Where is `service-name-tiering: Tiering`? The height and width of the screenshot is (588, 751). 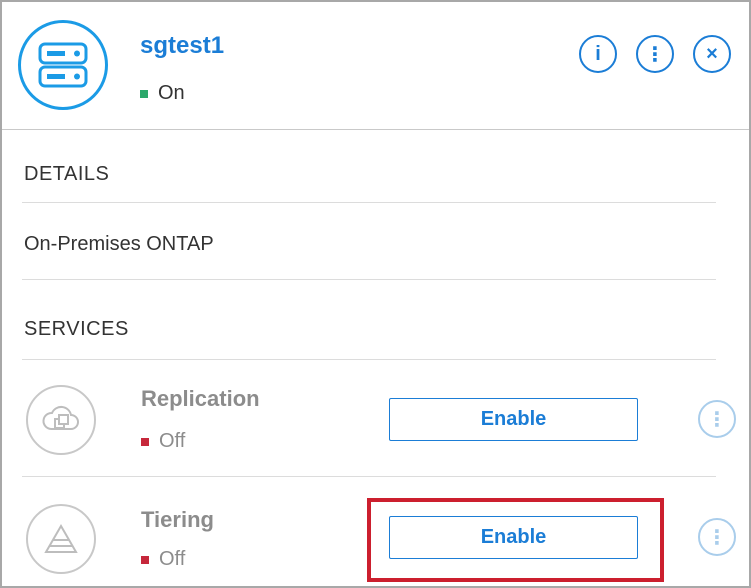
service-name-tiering: Tiering is located at coordinates (177, 519).